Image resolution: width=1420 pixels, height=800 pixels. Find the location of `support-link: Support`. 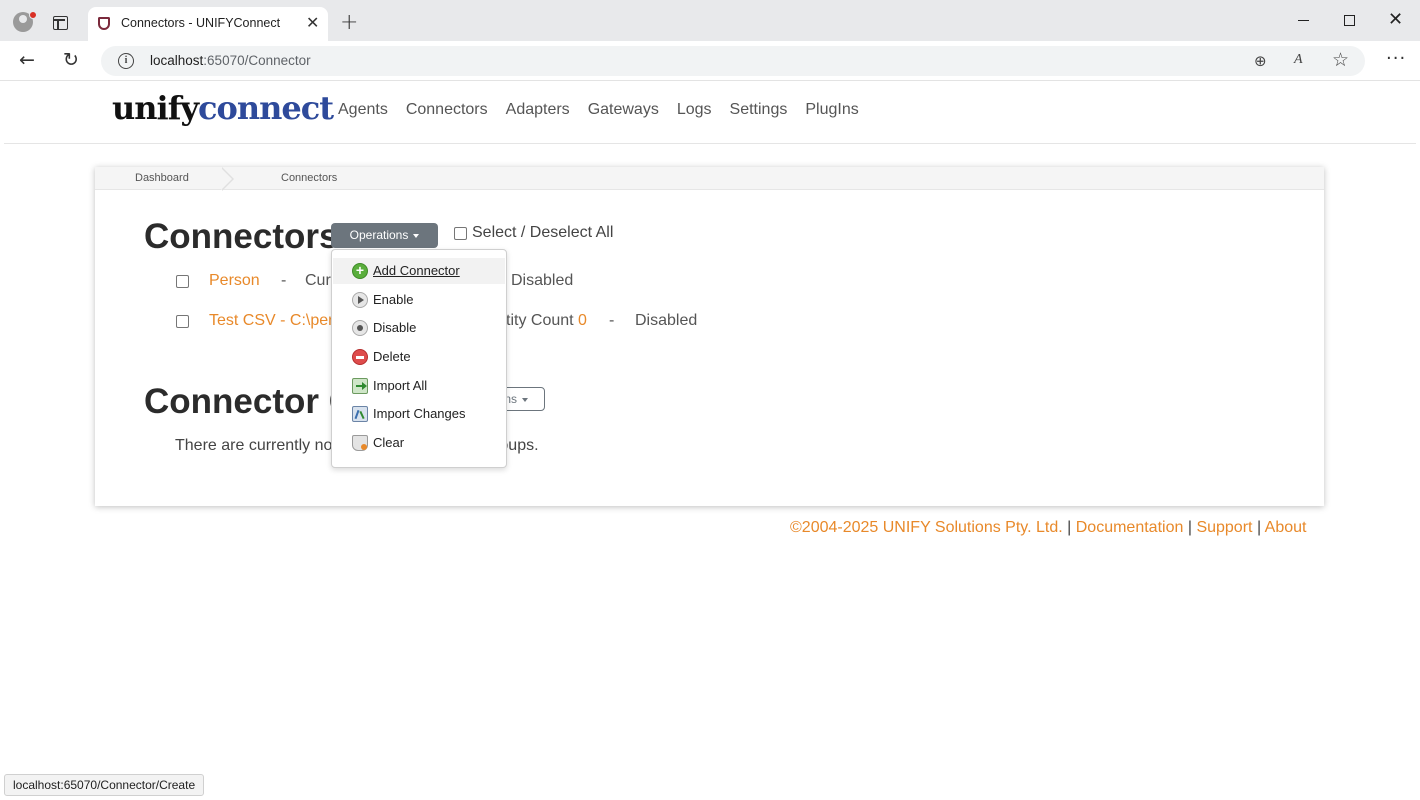

support-link: Support is located at coordinates (1224, 527).